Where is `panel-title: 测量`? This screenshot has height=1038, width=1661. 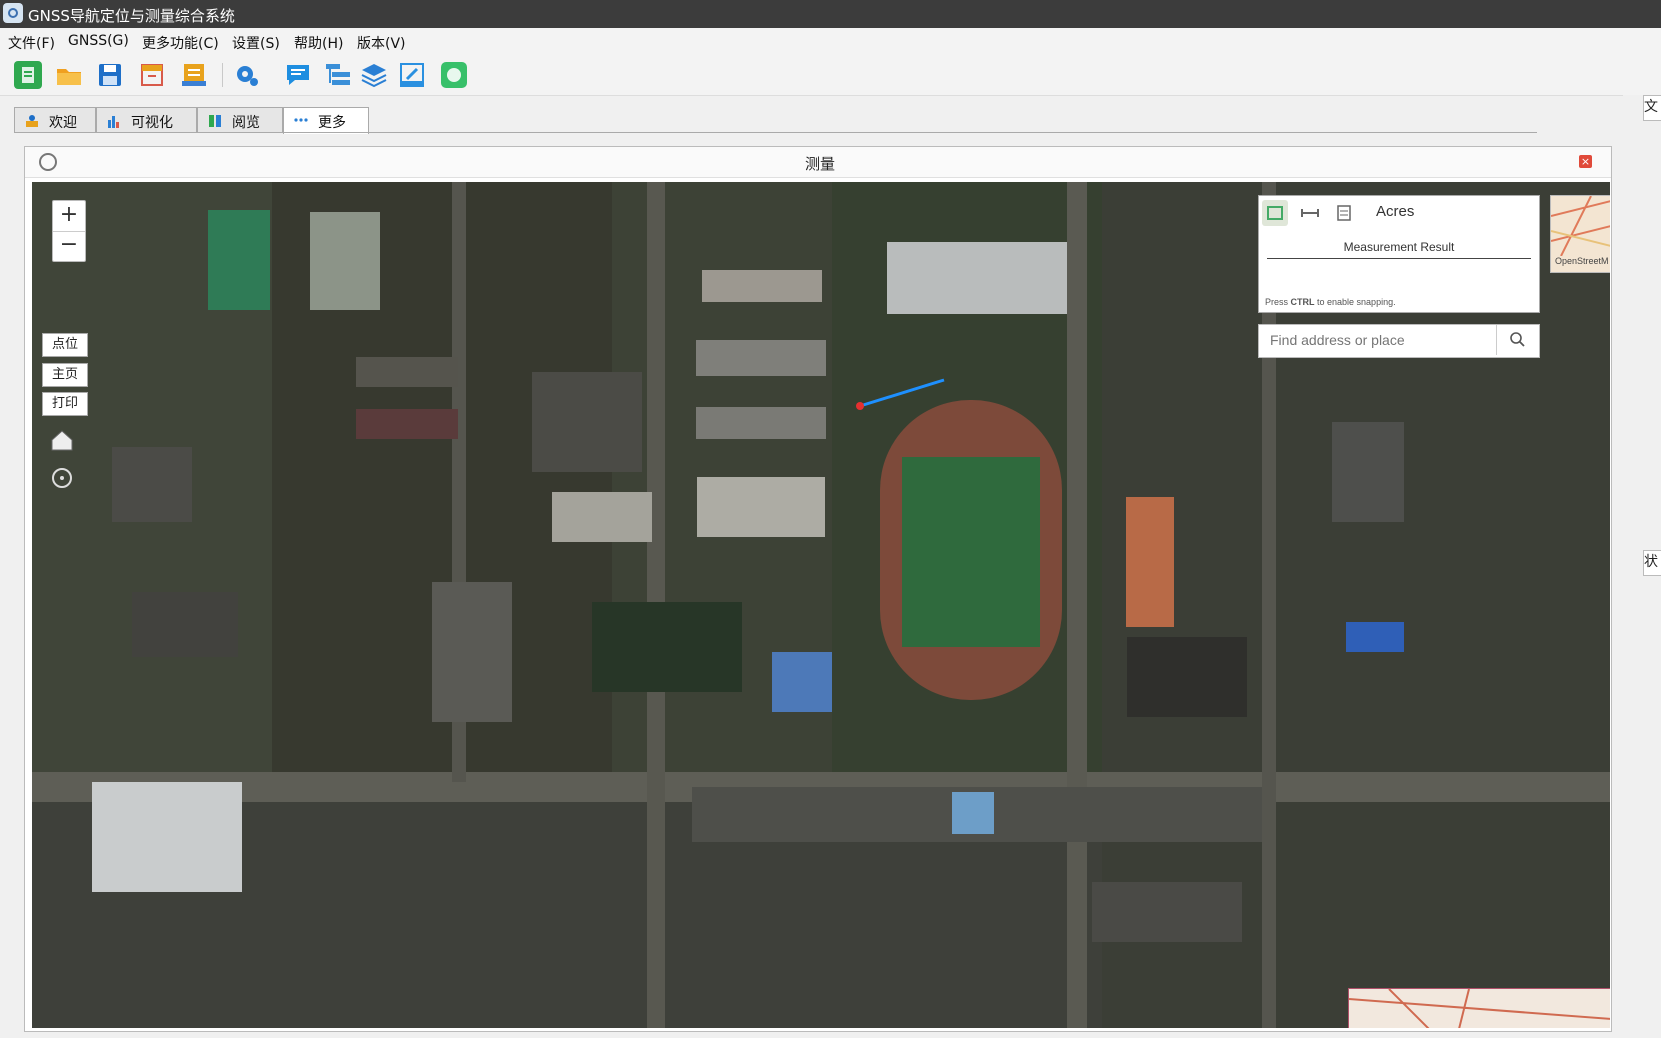
panel-title: 测量 is located at coordinates (820, 164).